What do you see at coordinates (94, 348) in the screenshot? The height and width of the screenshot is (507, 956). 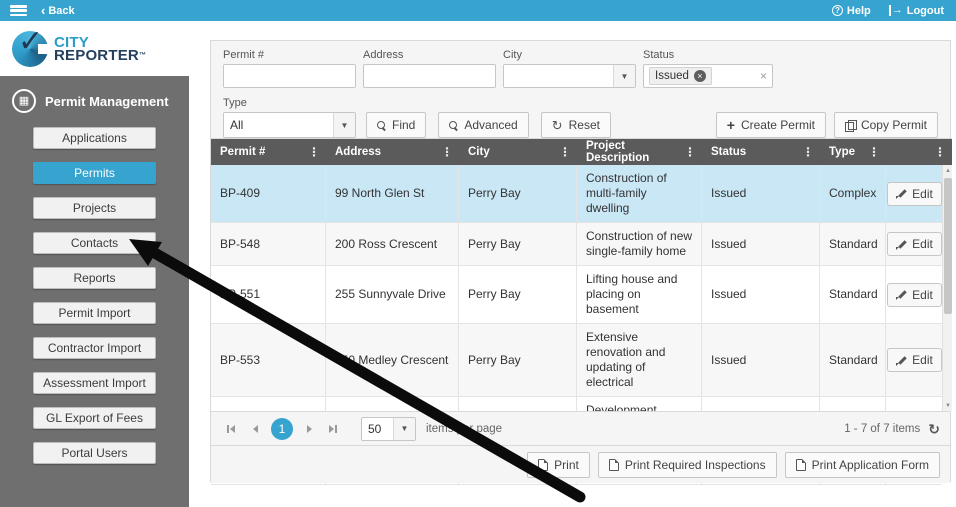 I see `sidebar-item-contractor-import: Contractor Import` at bounding box center [94, 348].